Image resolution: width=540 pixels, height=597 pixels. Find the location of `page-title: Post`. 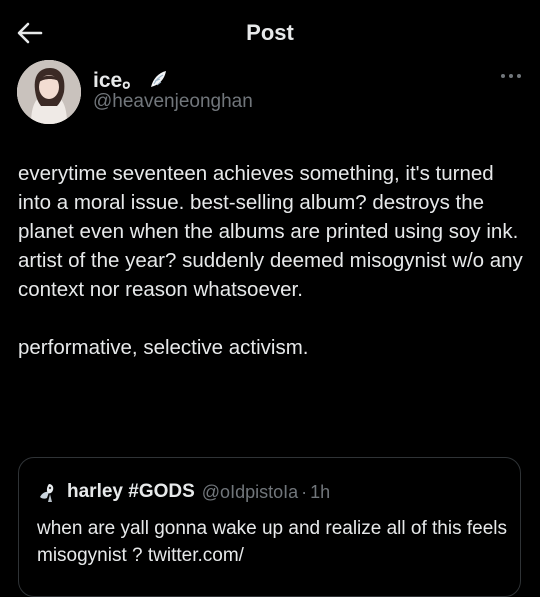

page-title: Post is located at coordinates (270, 32).